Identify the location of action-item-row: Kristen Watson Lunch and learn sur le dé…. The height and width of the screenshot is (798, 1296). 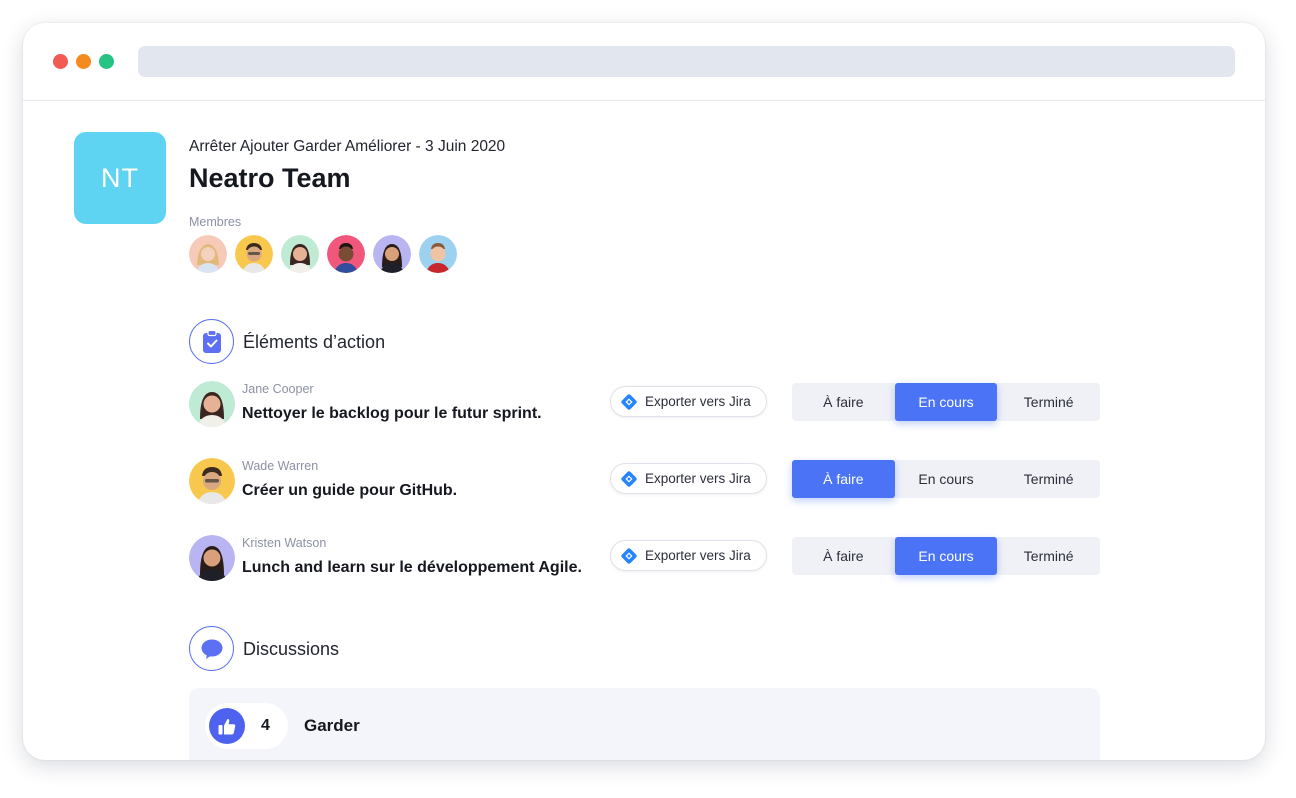
(649, 560).